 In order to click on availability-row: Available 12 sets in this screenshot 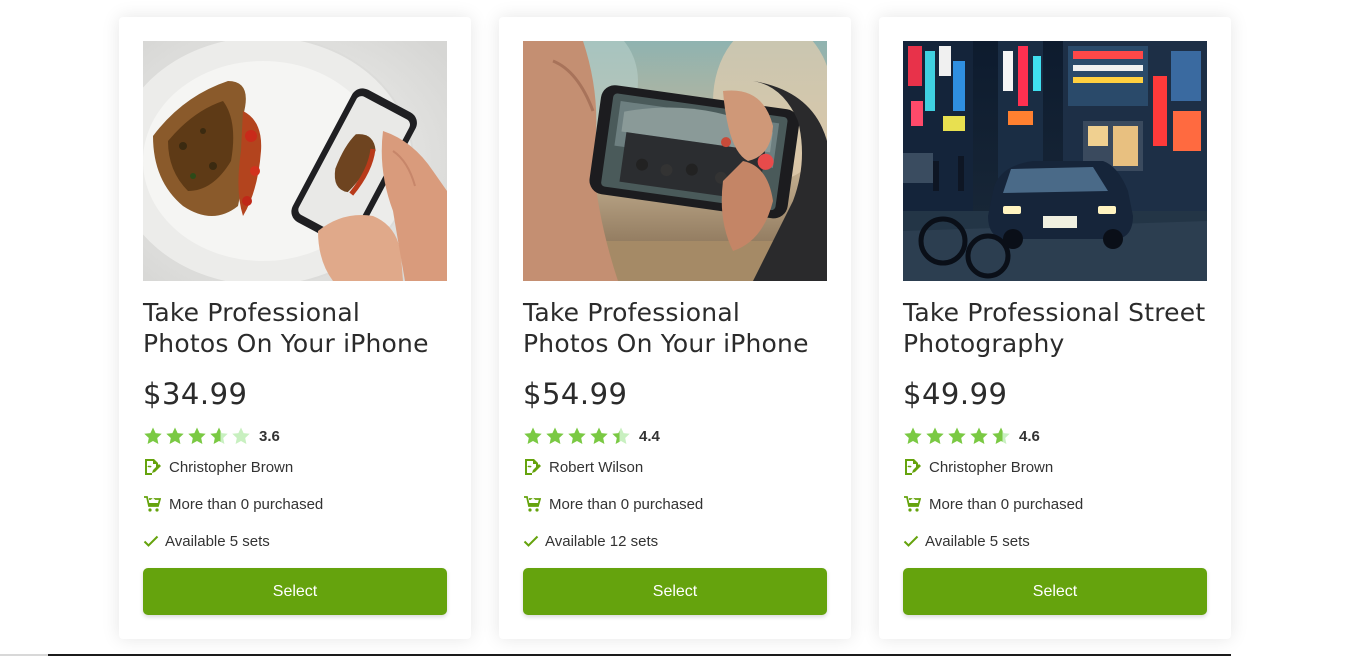, I will do `click(675, 541)`.